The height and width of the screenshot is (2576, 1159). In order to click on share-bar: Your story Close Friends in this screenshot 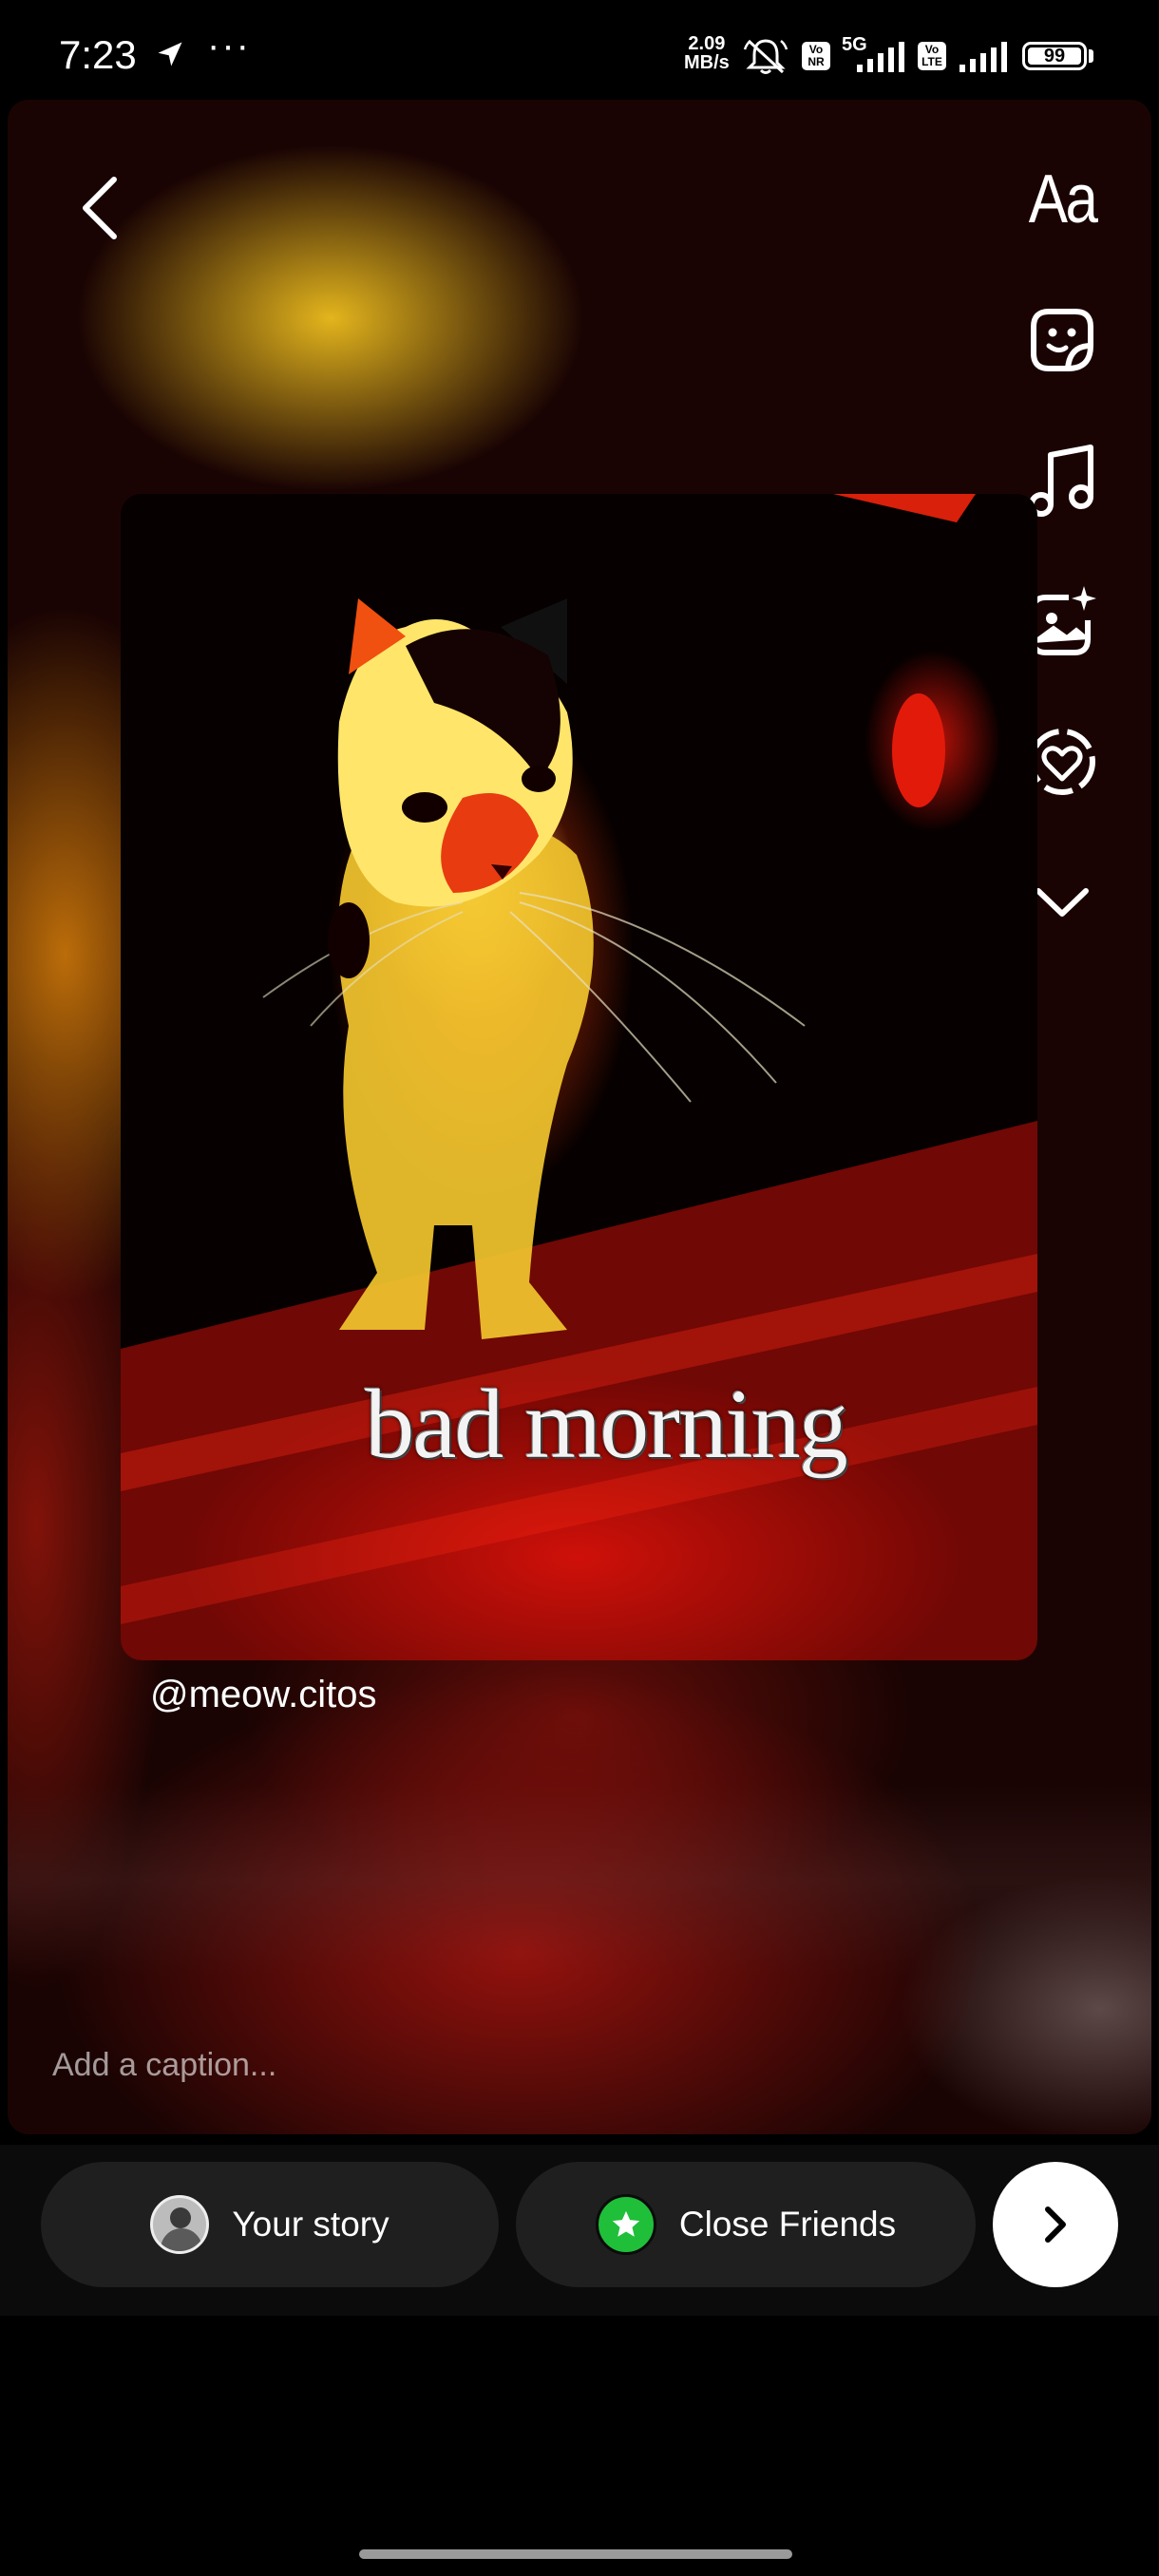, I will do `click(579, 2230)`.